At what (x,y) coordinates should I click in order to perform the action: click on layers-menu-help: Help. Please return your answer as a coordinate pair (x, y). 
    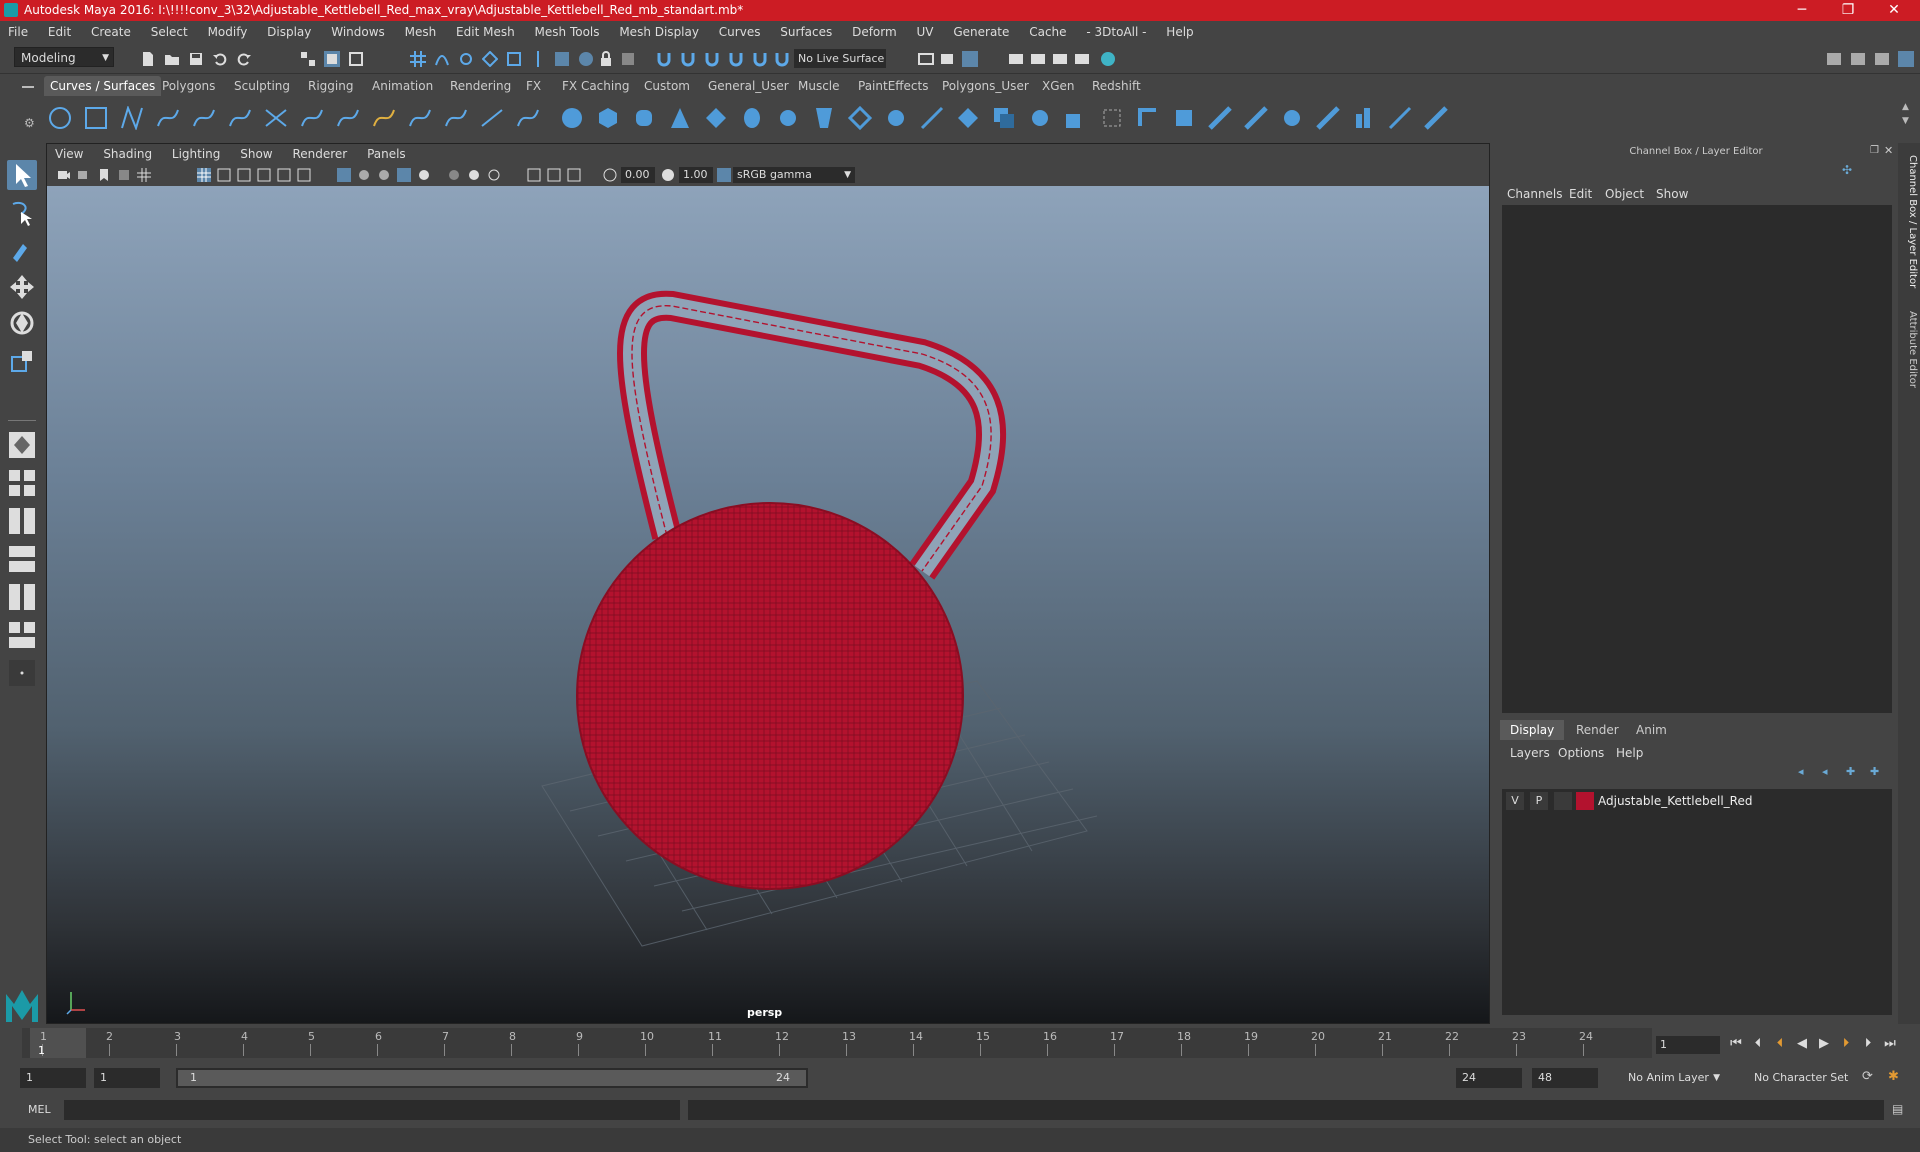
    Looking at the image, I should click on (1629, 753).